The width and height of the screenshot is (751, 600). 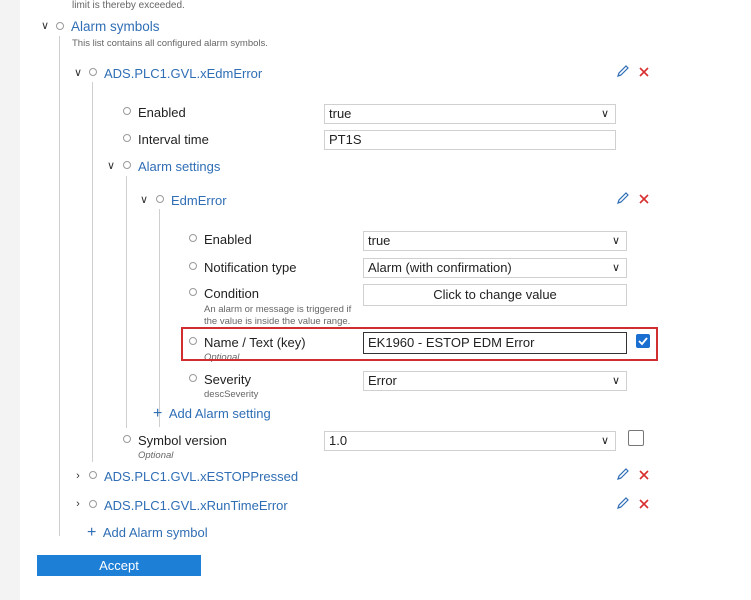 I want to click on left-gutter, so click(x=10, y=300).